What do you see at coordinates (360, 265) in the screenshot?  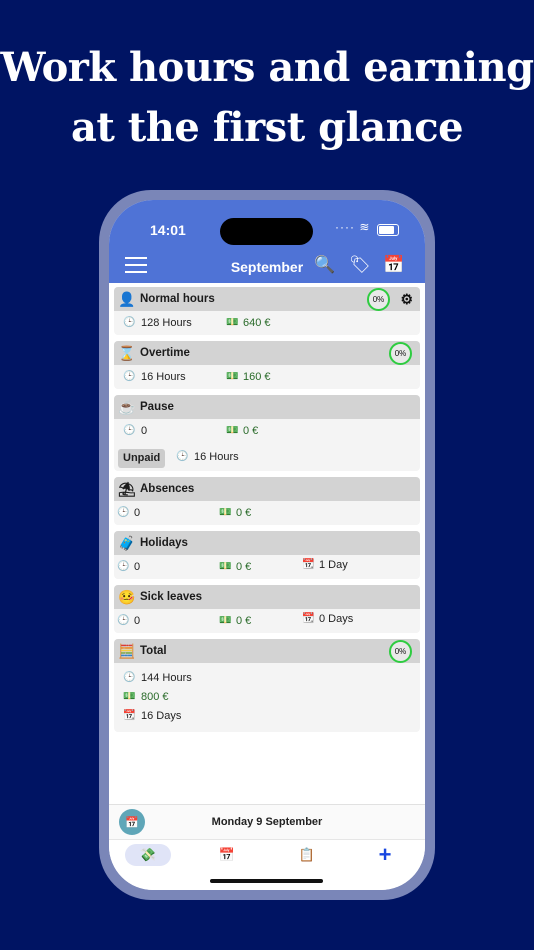 I see `tag-icon: 🏷` at bounding box center [360, 265].